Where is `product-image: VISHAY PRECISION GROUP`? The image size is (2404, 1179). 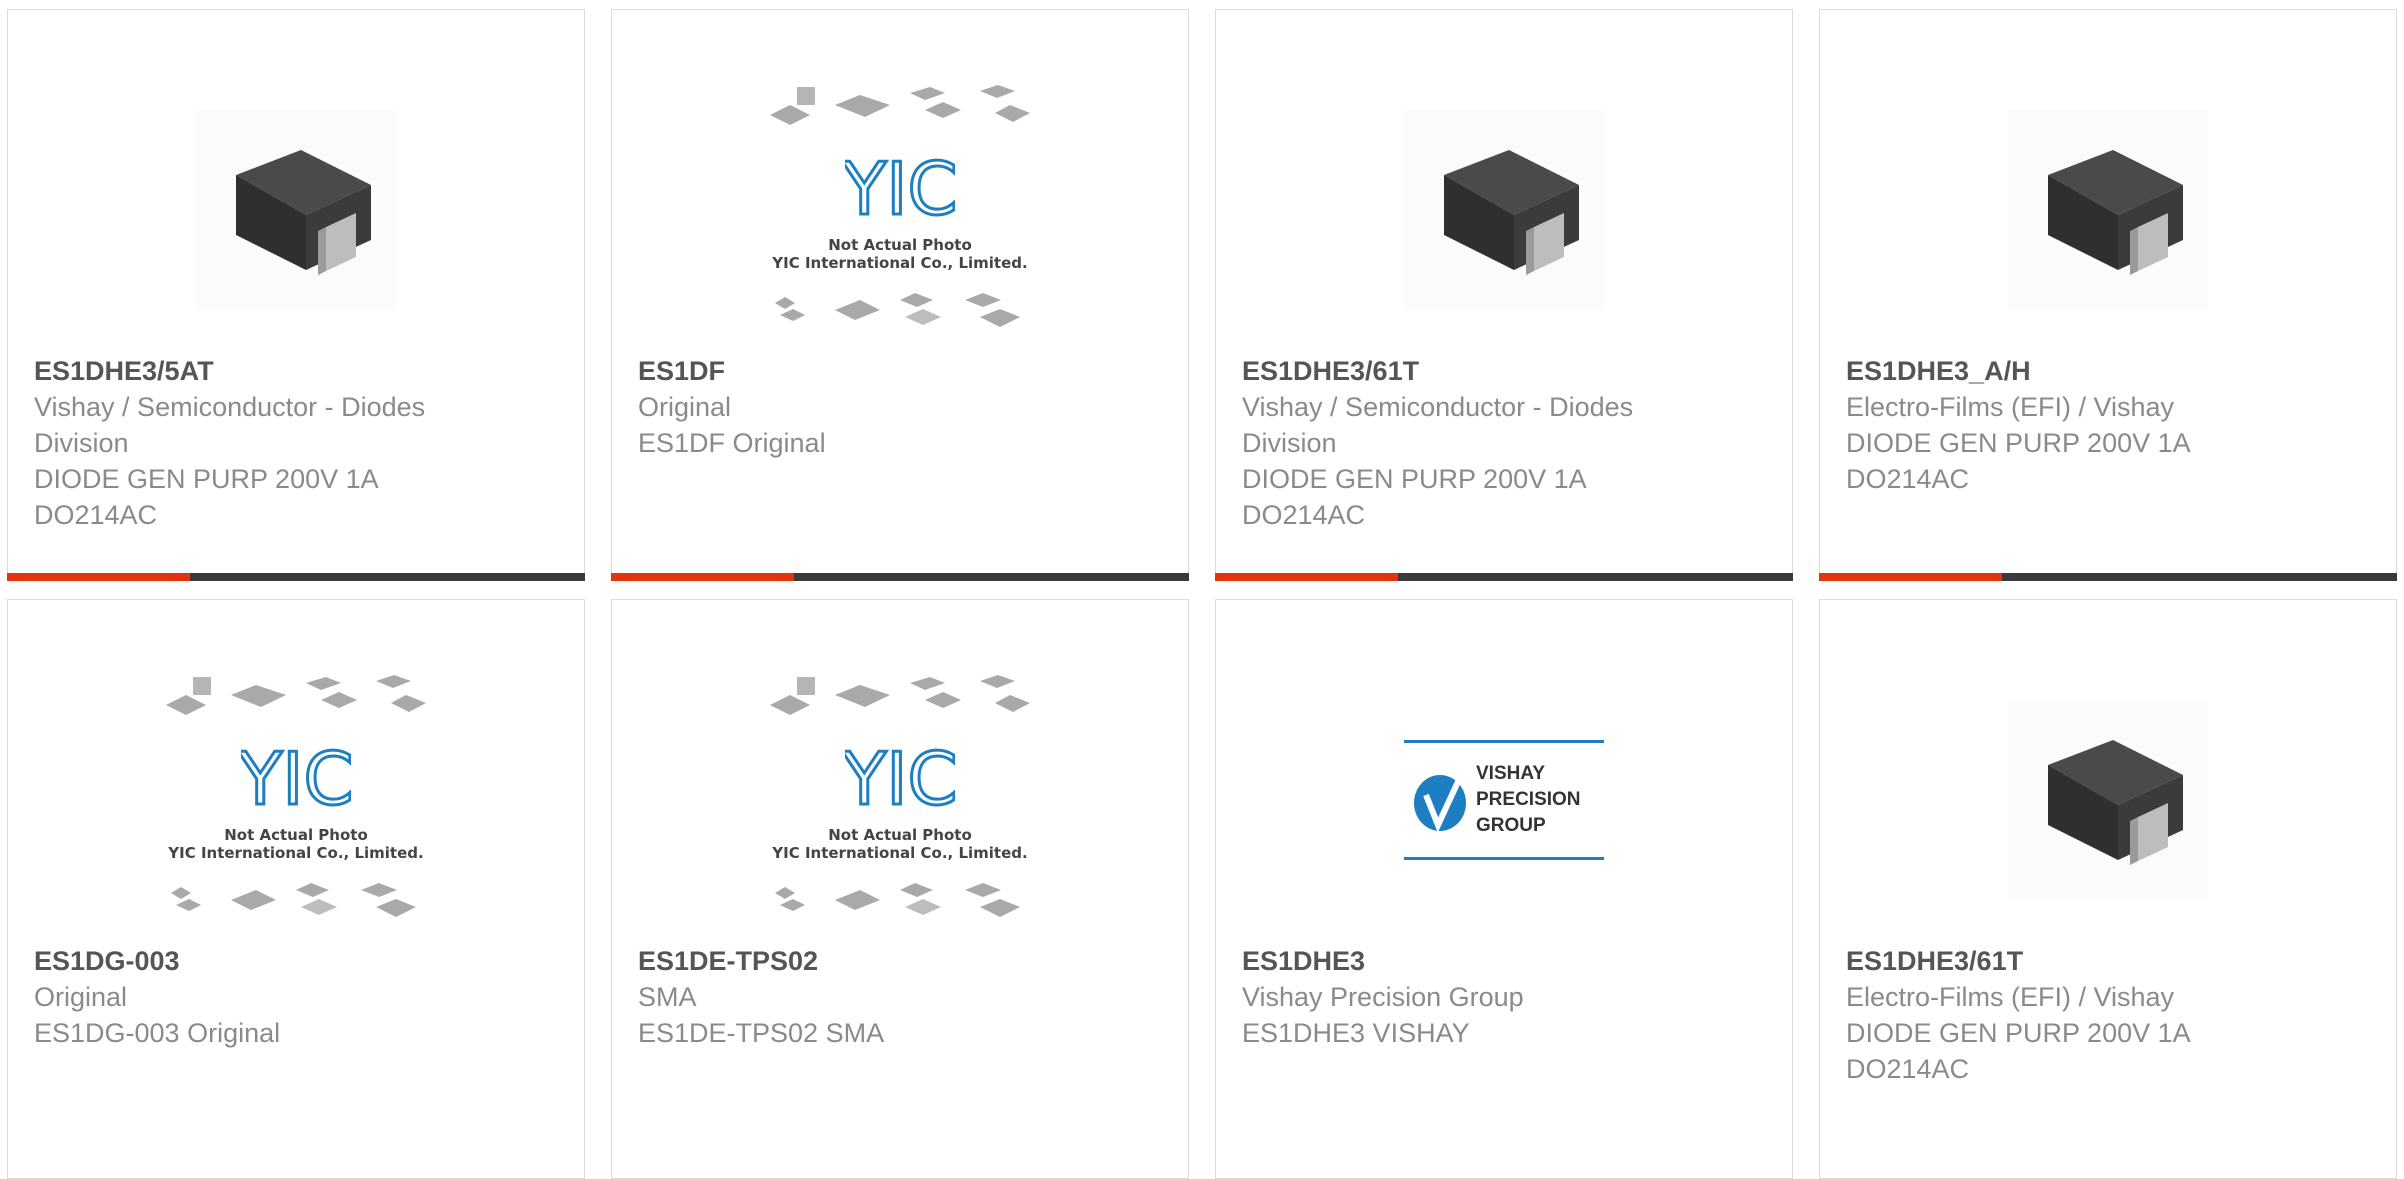
product-image: VISHAY PRECISION GROUP is located at coordinates (1504, 800).